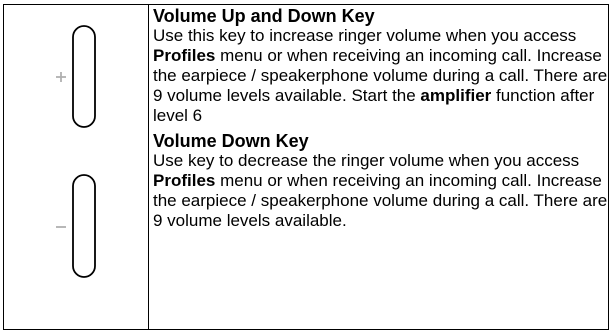 The height and width of the screenshot is (332, 612). What do you see at coordinates (76, 151) in the screenshot?
I see `side-keys-illustration` at bounding box center [76, 151].